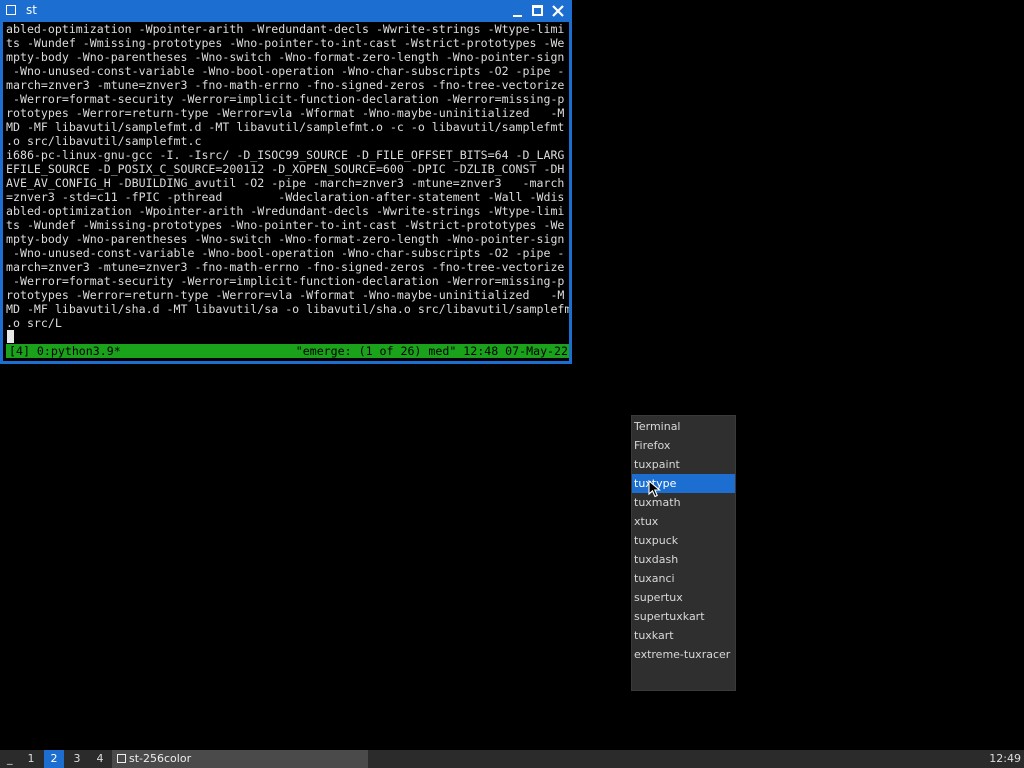 Image resolution: width=1024 pixels, height=768 pixels. Describe the element at coordinates (104, 141) in the screenshot. I see `terminal-line: .o src/libavutil/samplefmt.c` at that location.